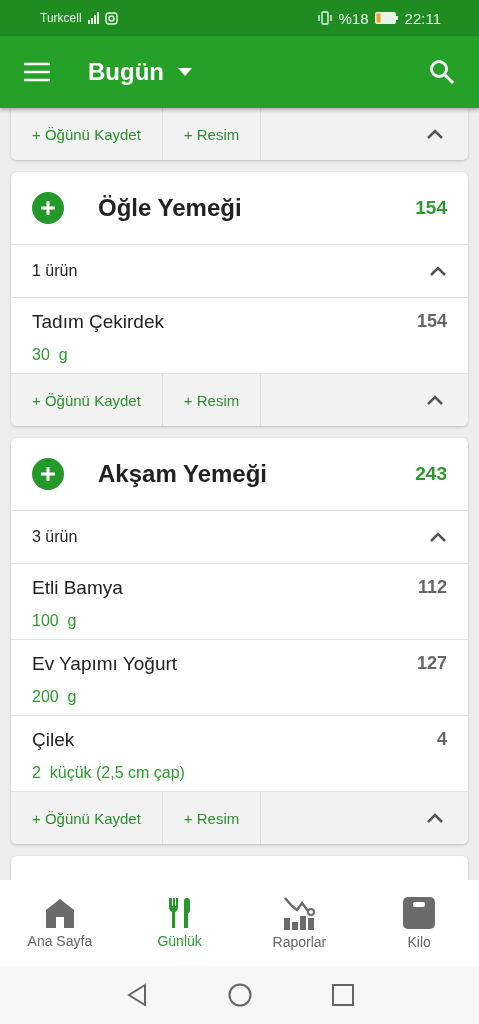 This screenshot has height=1024, width=479. I want to click on search-icon, so click(442, 72).